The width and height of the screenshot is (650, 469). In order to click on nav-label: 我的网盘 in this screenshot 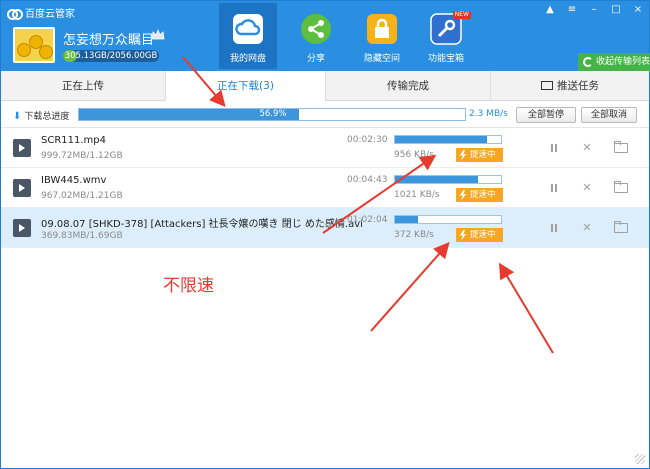, I will do `click(247, 59)`.